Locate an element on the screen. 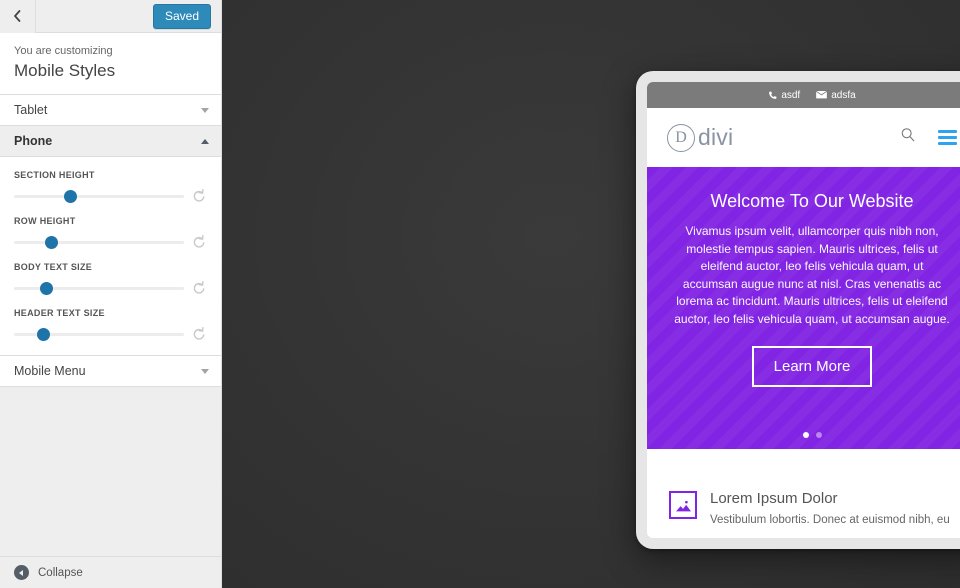  site-logo: D divi is located at coordinates (700, 137).